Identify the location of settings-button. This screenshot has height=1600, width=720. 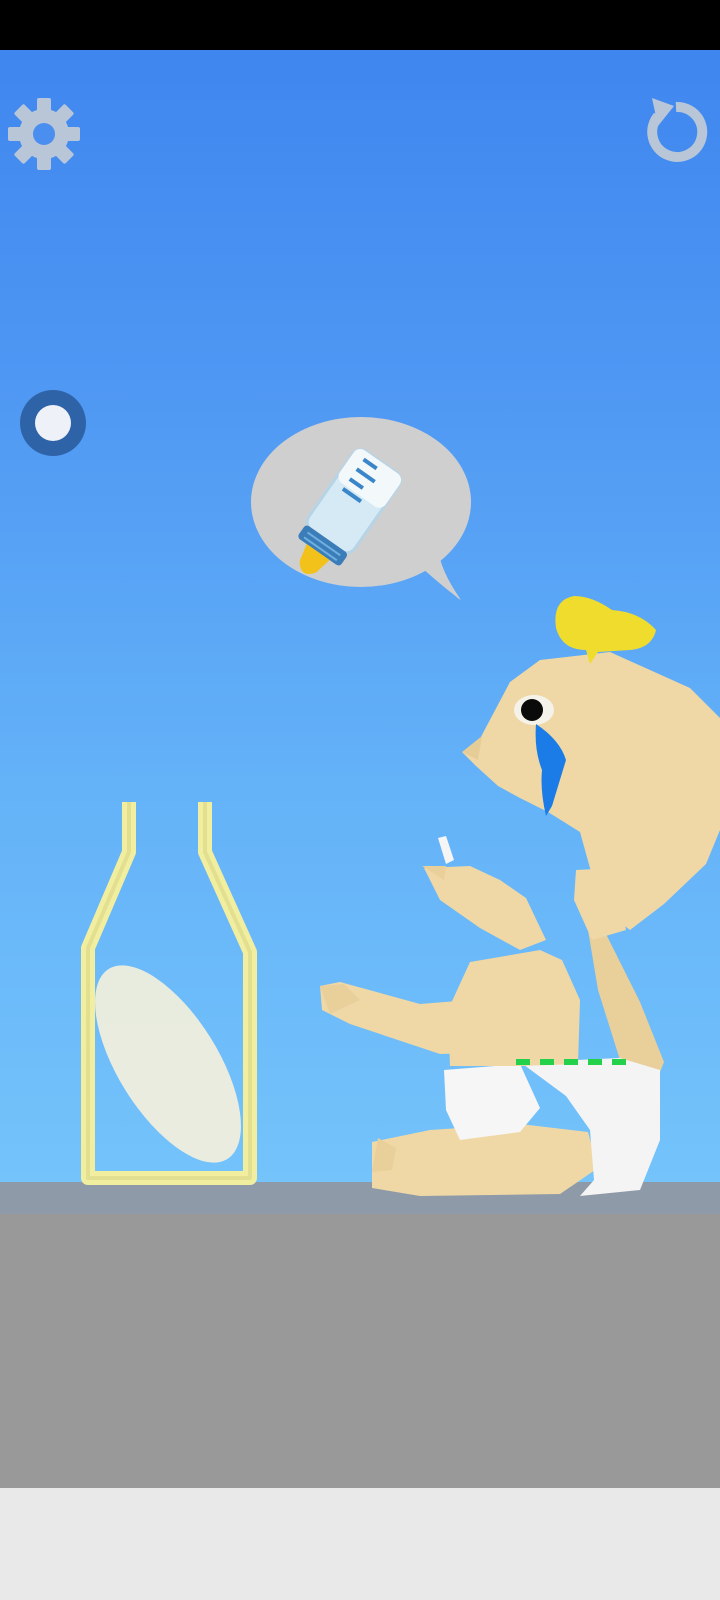
(44, 134).